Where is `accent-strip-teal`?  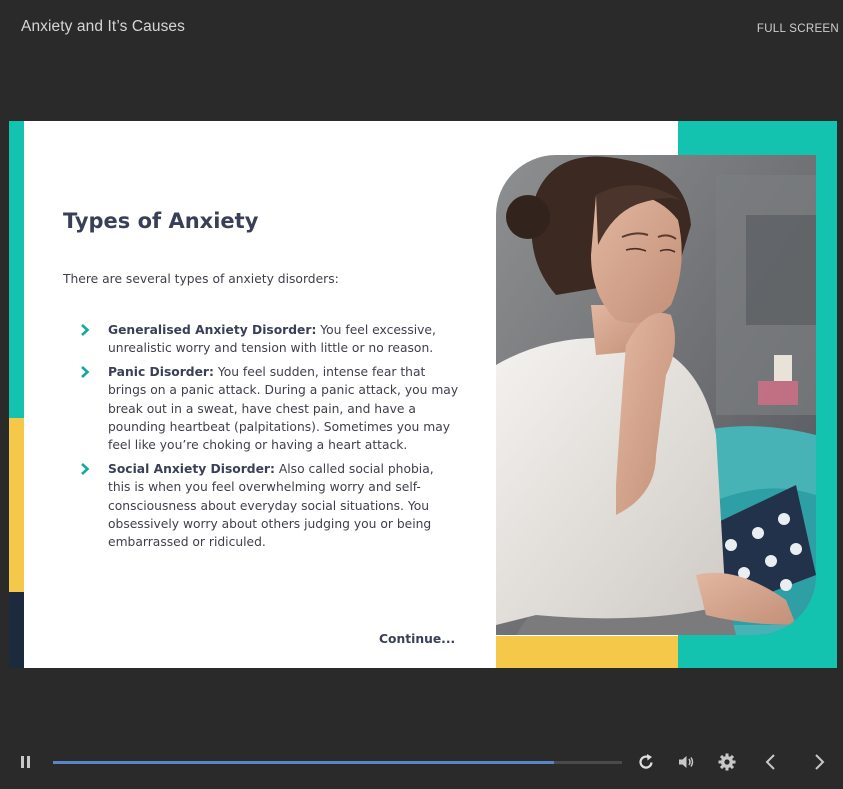
accent-strip-teal is located at coordinates (16, 269).